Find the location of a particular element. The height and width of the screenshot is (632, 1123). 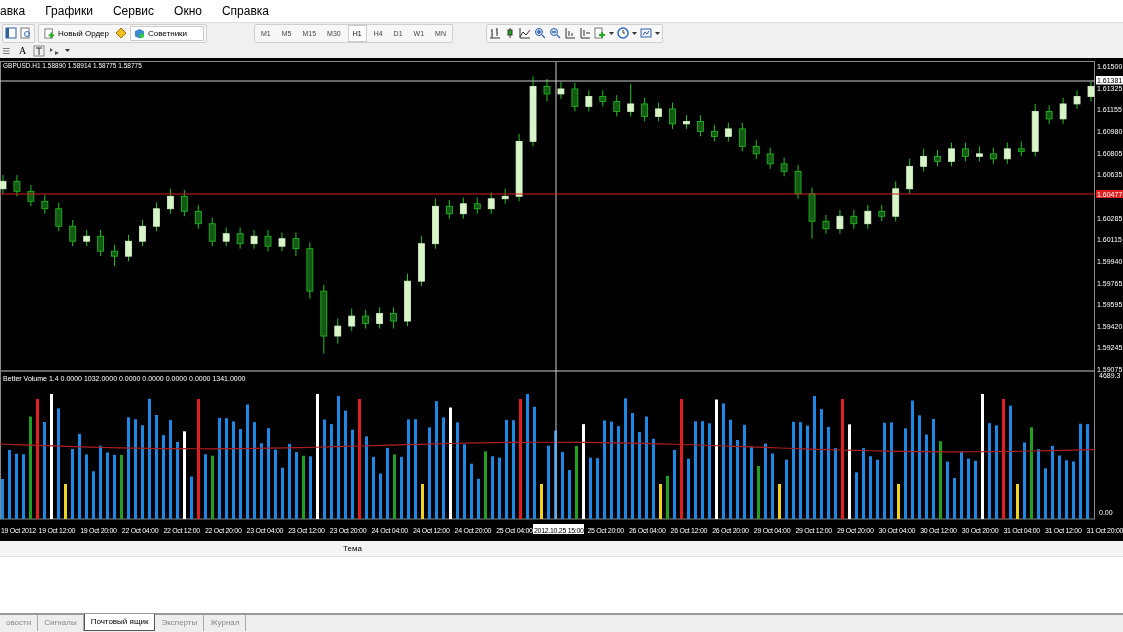

bar-chart-icon is located at coordinates (494, 33).